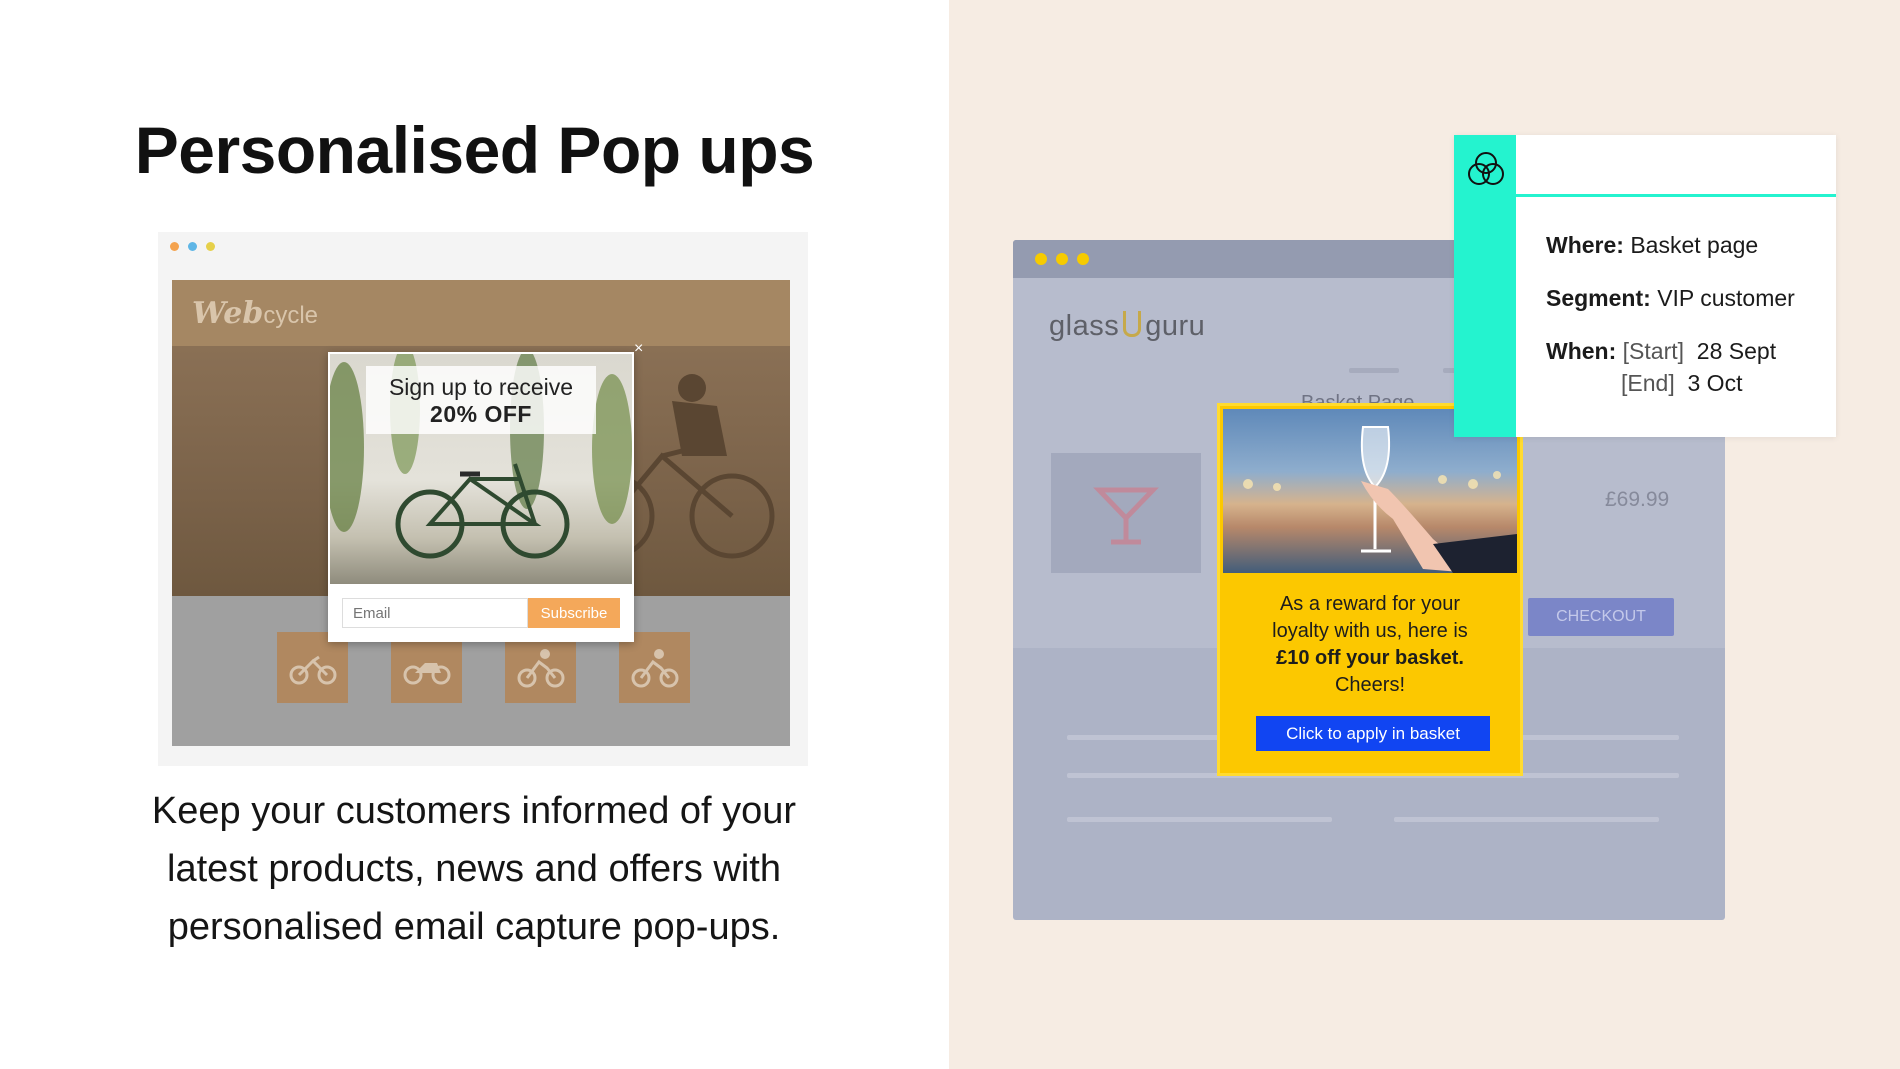 The image size is (1900, 1069). Describe the element at coordinates (1370, 631) in the screenshot. I see `reward-line-2: loyalty with us, here is` at that location.